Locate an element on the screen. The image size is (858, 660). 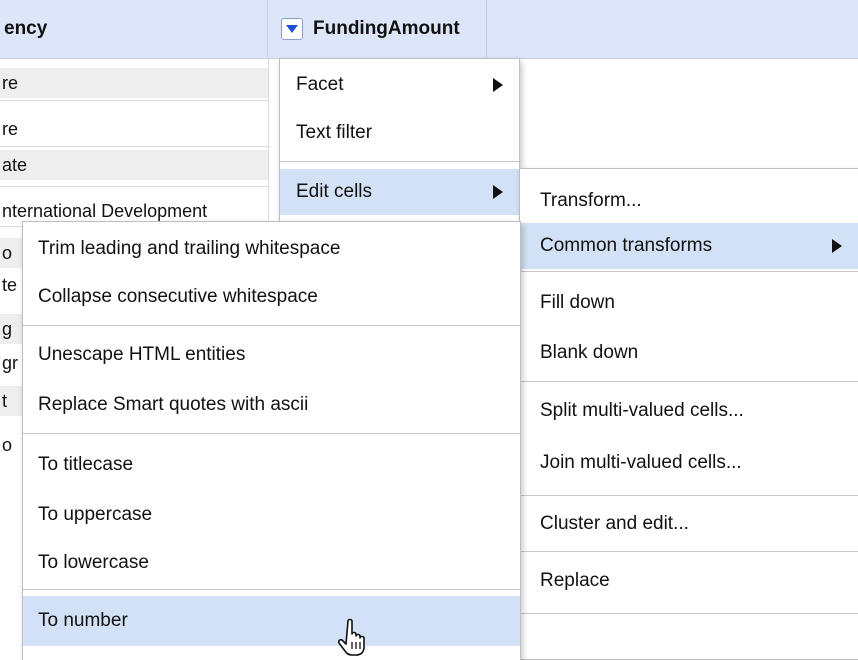
table-cell: ate is located at coordinates (134, 165).